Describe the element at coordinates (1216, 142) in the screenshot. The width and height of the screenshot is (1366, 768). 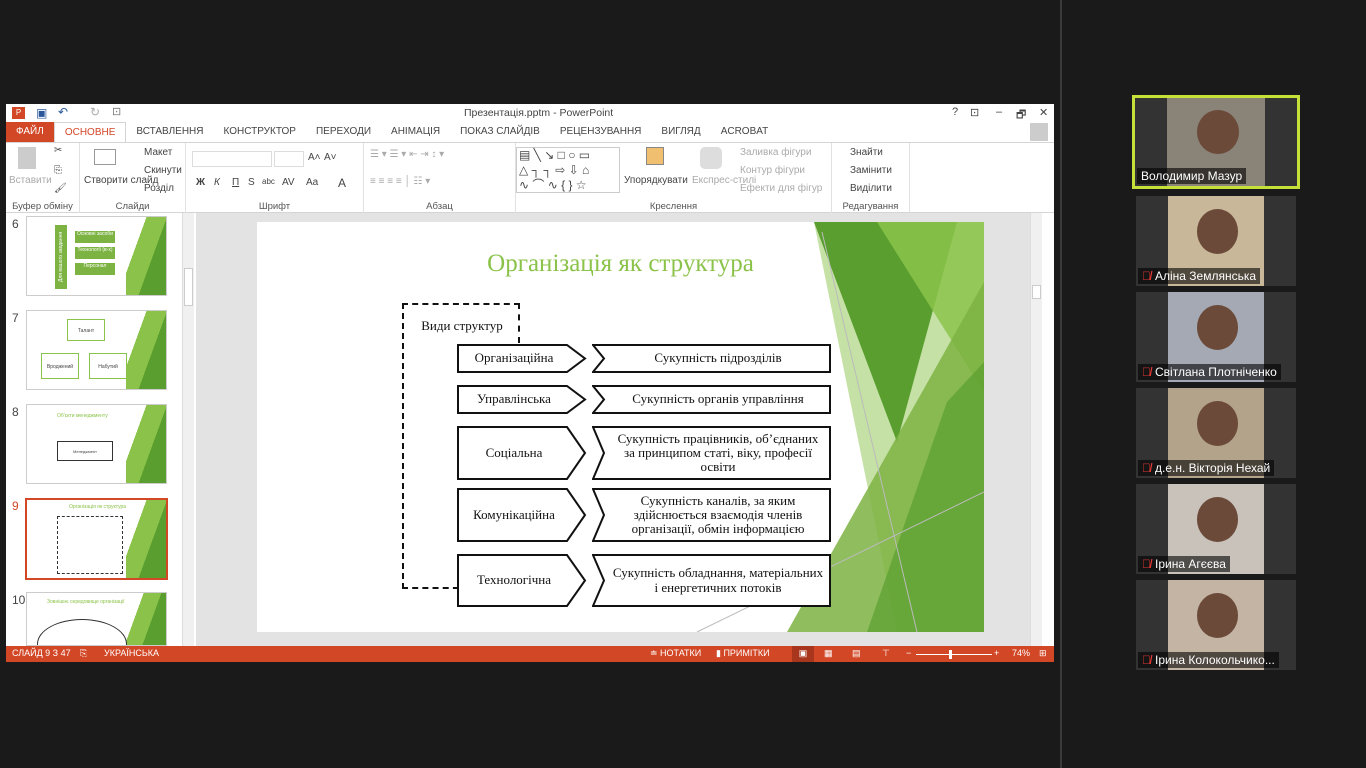
I see `participant-tile: Володимир Мазур` at that location.